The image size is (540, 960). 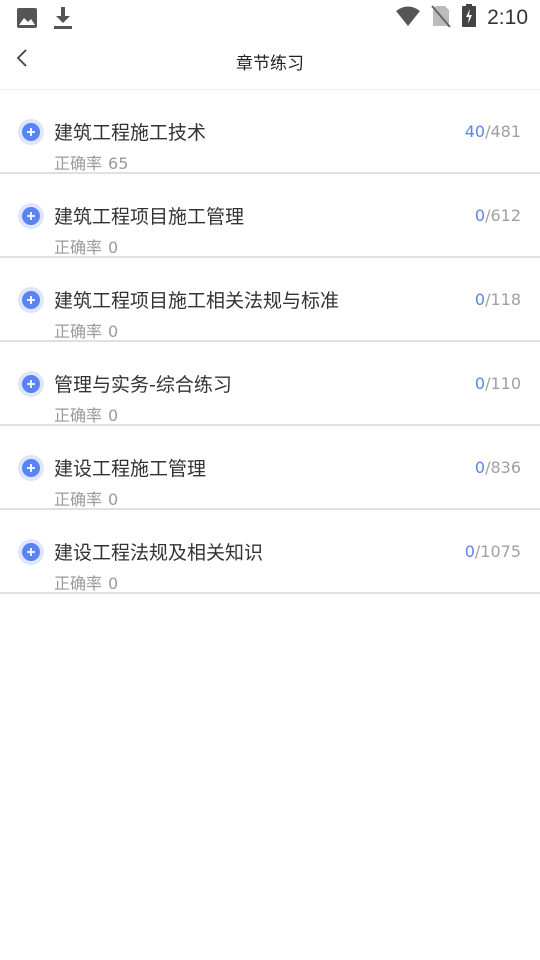 What do you see at coordinates (159, 553) in the screenshot?
I see `chapter-title: 建设工程法规及相关知识` at bounding box center [159, 553].